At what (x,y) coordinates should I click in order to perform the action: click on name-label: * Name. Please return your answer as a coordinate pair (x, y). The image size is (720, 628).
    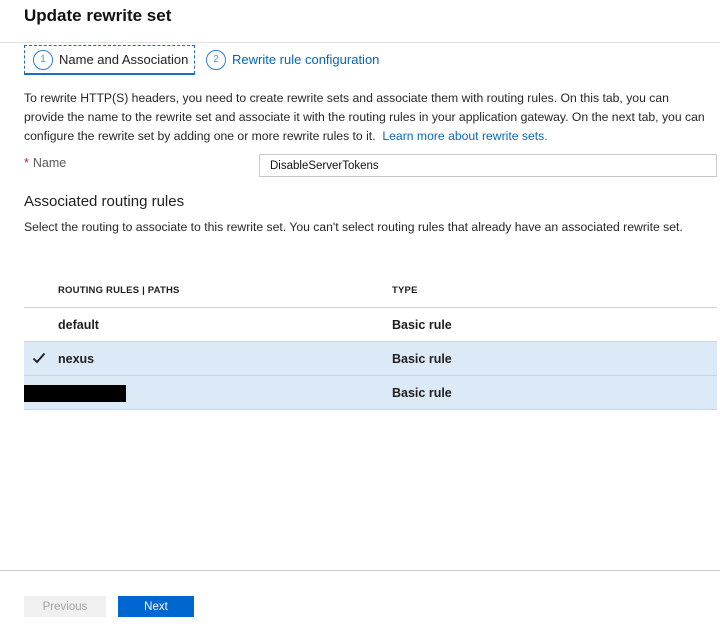
    Looking at the image, I should click on (45, 163).